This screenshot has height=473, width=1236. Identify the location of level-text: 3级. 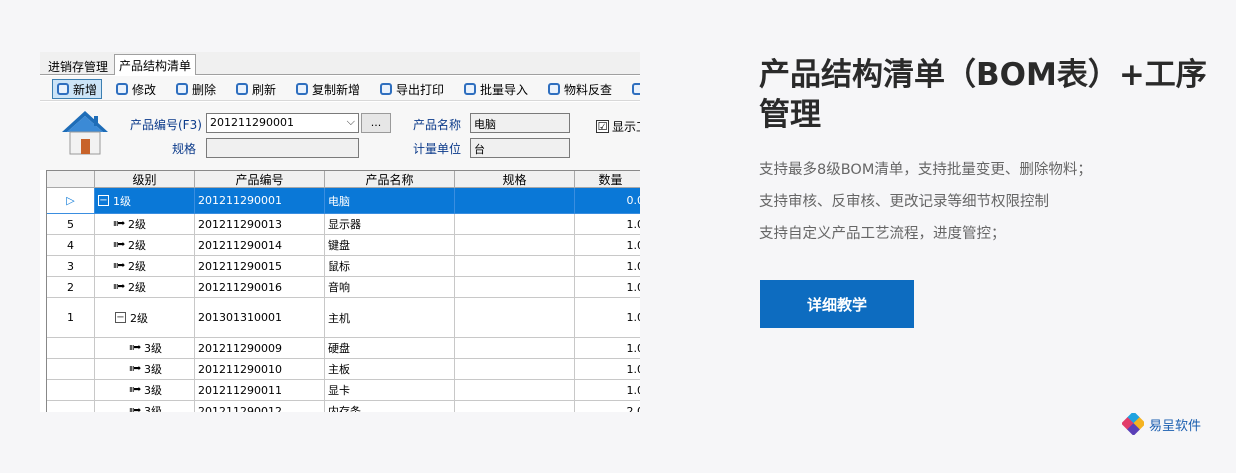
(153, 369).